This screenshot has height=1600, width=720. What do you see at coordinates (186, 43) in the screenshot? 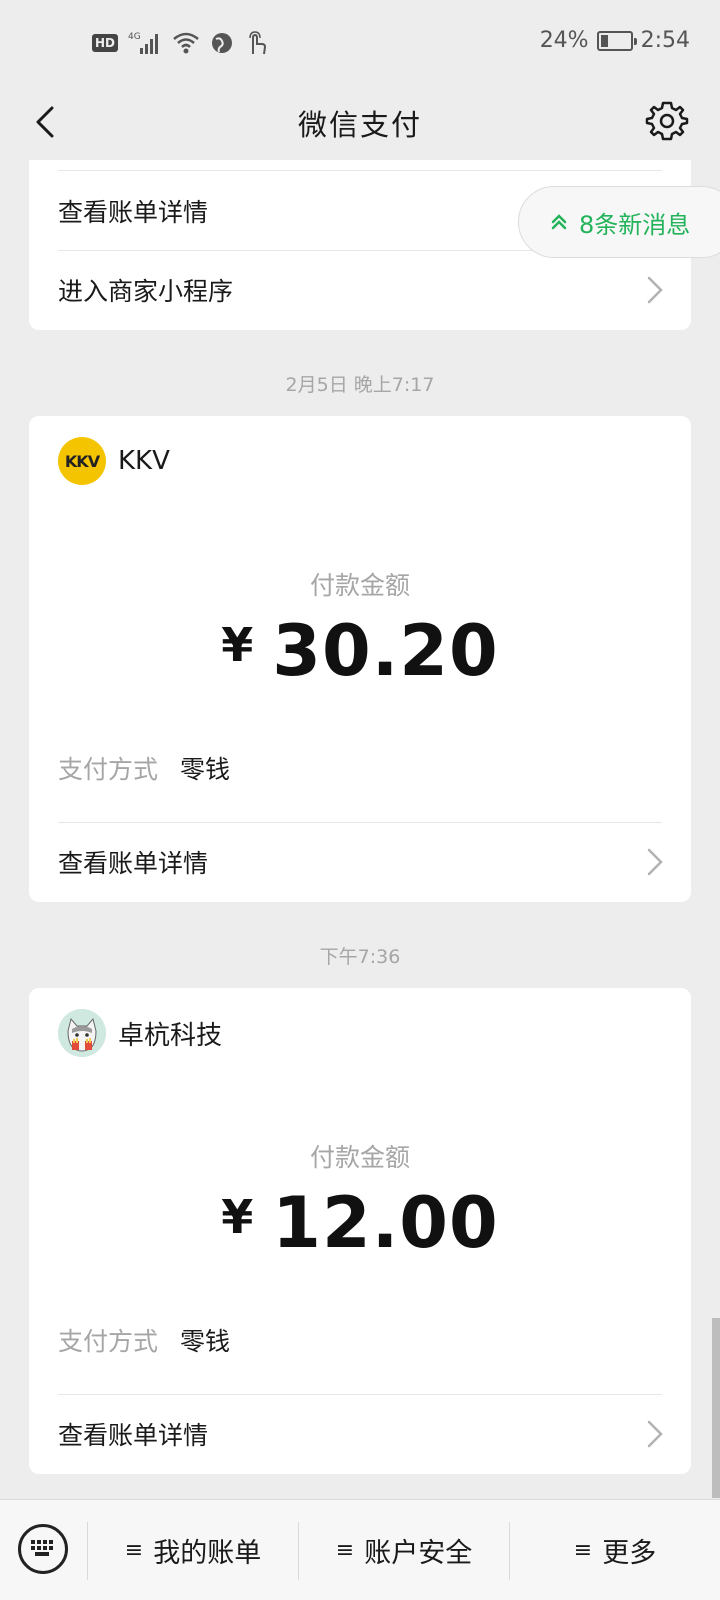
I see `wifi-icon` at bounding box center [186, 43].